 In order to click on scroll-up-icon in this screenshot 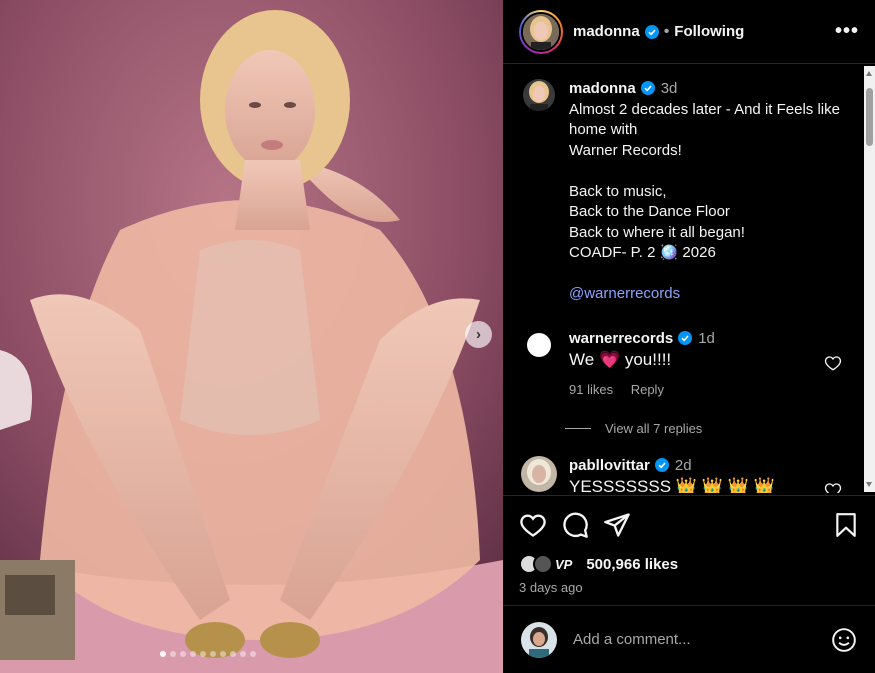, I will do `click(869, 73)`.